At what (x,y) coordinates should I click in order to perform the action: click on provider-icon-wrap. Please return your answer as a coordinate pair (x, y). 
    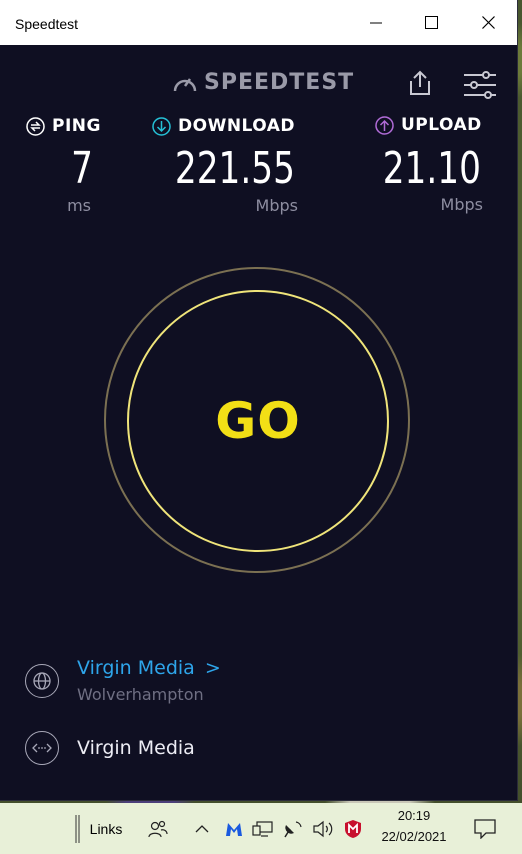
    Looking at the image, I should click on (42, 748).